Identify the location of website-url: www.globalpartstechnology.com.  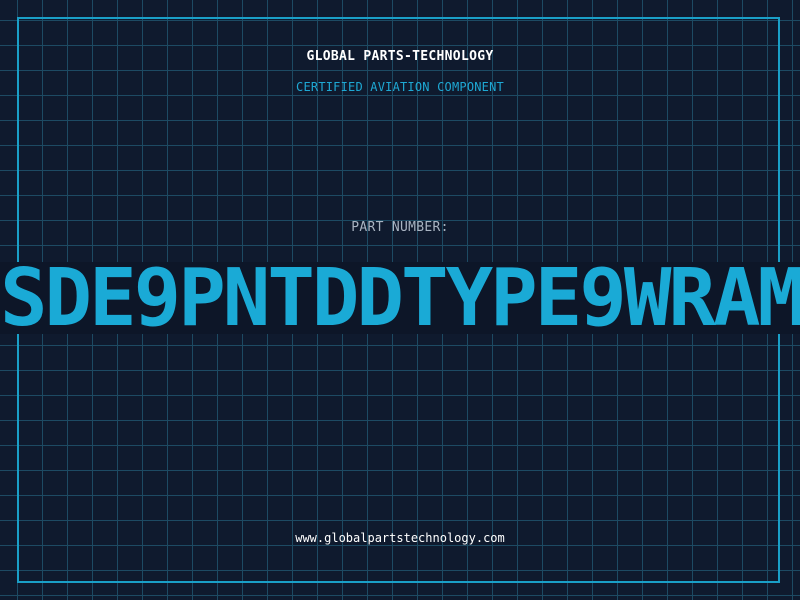
(400, 538).